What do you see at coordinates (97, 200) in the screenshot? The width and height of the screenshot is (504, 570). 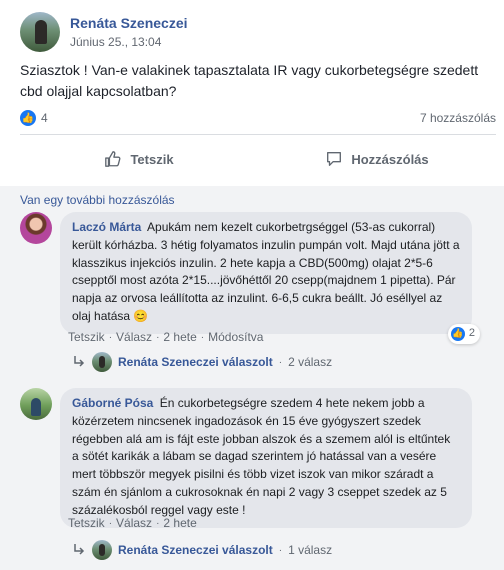 I see `view-more-comments-link: Van egy további hozzászólás` at bounding box center [97, 200].